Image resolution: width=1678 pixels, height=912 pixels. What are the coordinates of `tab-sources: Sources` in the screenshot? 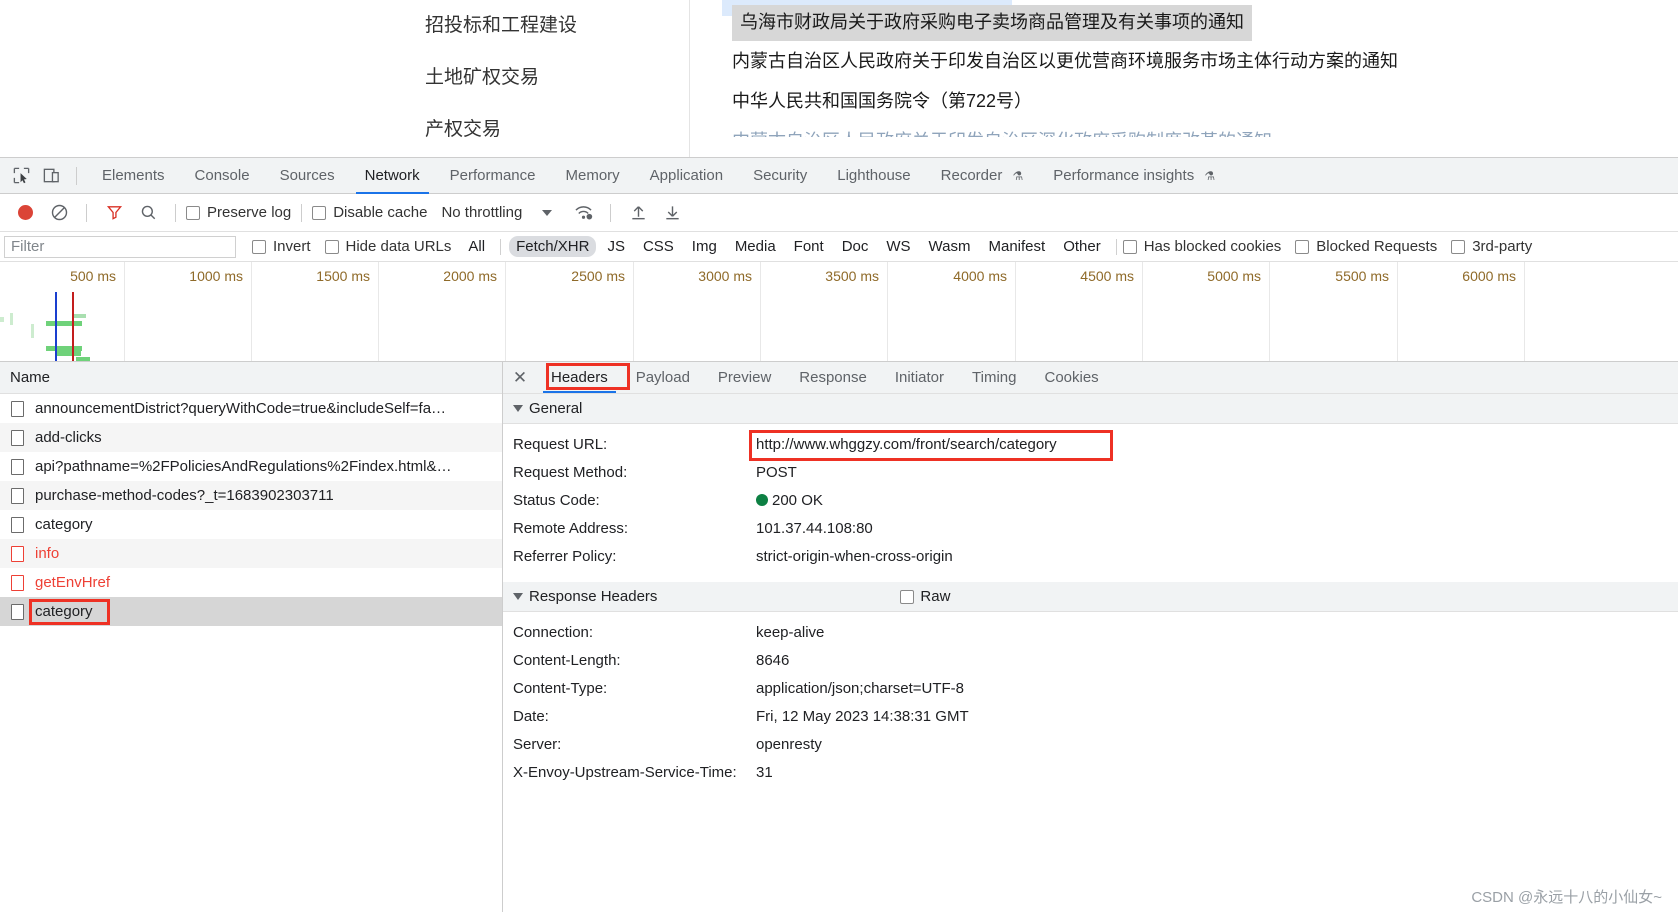 It's located at (307, 176).